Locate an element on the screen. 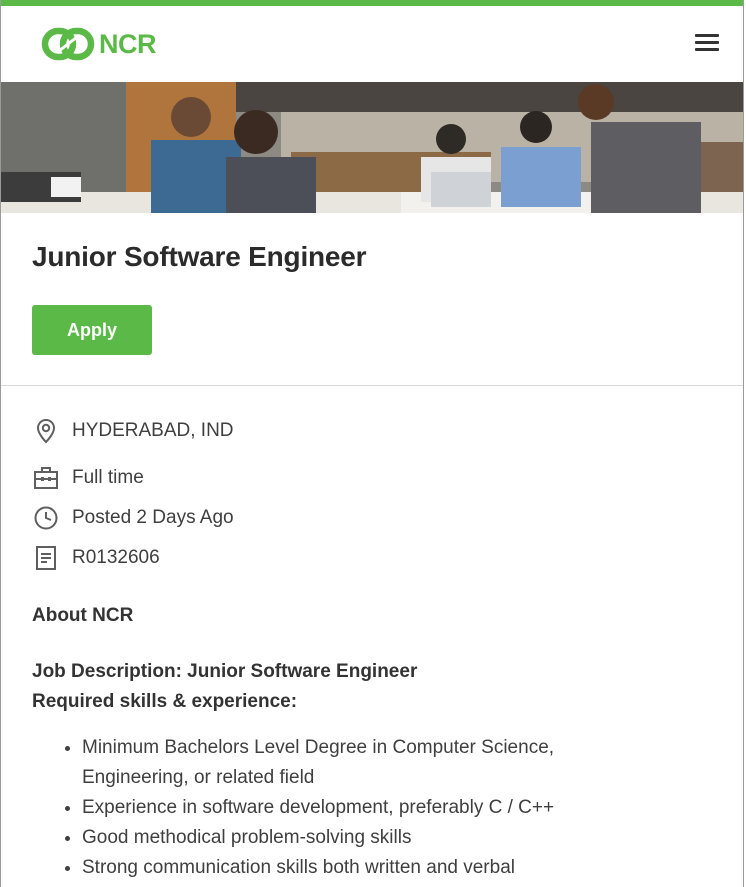  briefcase-icon is located at coordinates (46, 478).